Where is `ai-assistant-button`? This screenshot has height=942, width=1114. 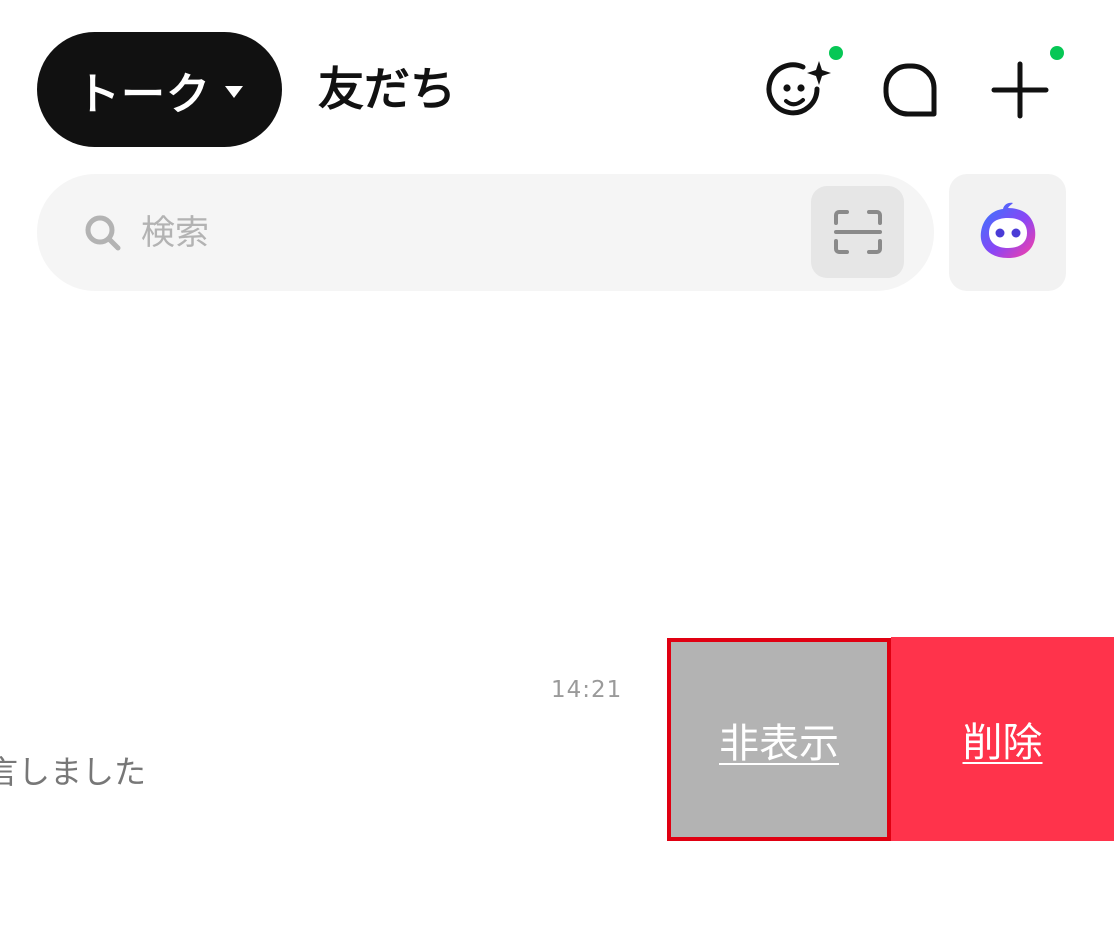 ai-assistant-button is located at coordinates (1007, 232).